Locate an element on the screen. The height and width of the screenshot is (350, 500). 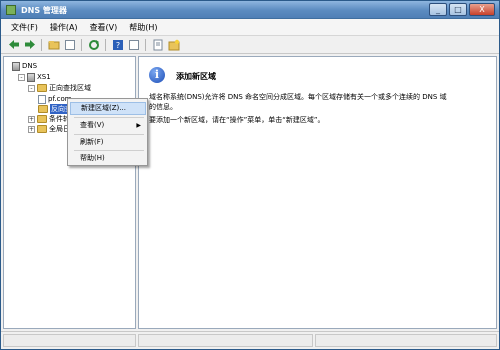
dns-app-icon is located at coordinates (11, 10).